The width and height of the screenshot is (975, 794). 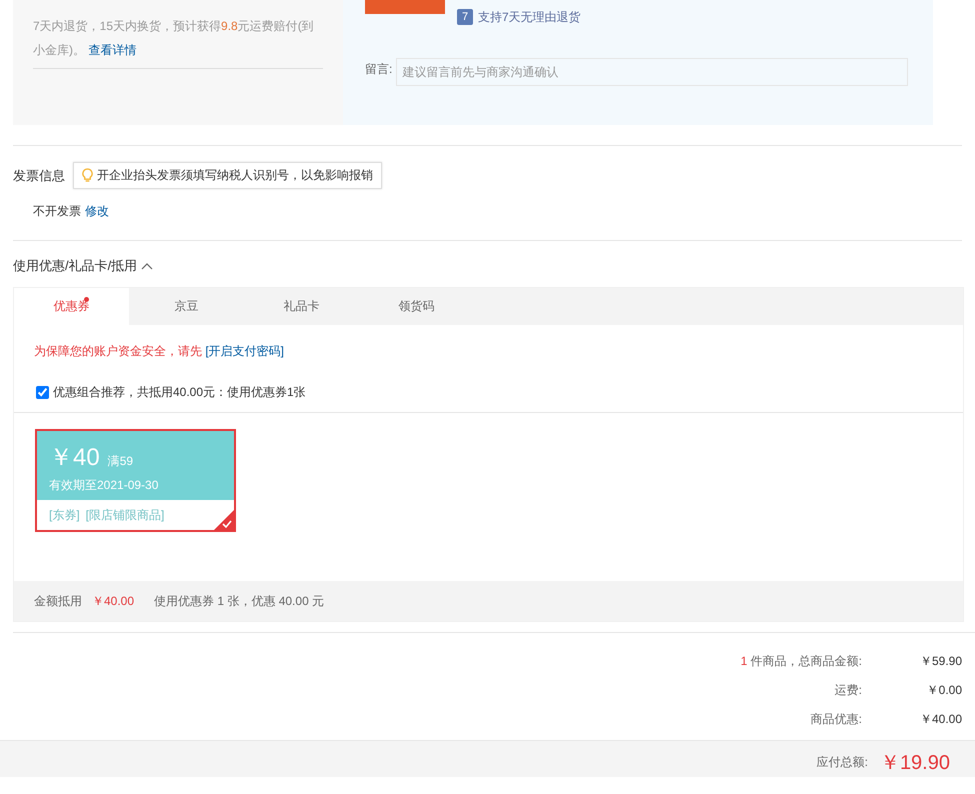 What do you see at coordinates (174, 38) in the screenshot?
I see `return-policy-text: 7天内退货，15天内换货，预计获得9.8元运费赔付(到小金库)。 查看详情` at bounding box center [174, 38].